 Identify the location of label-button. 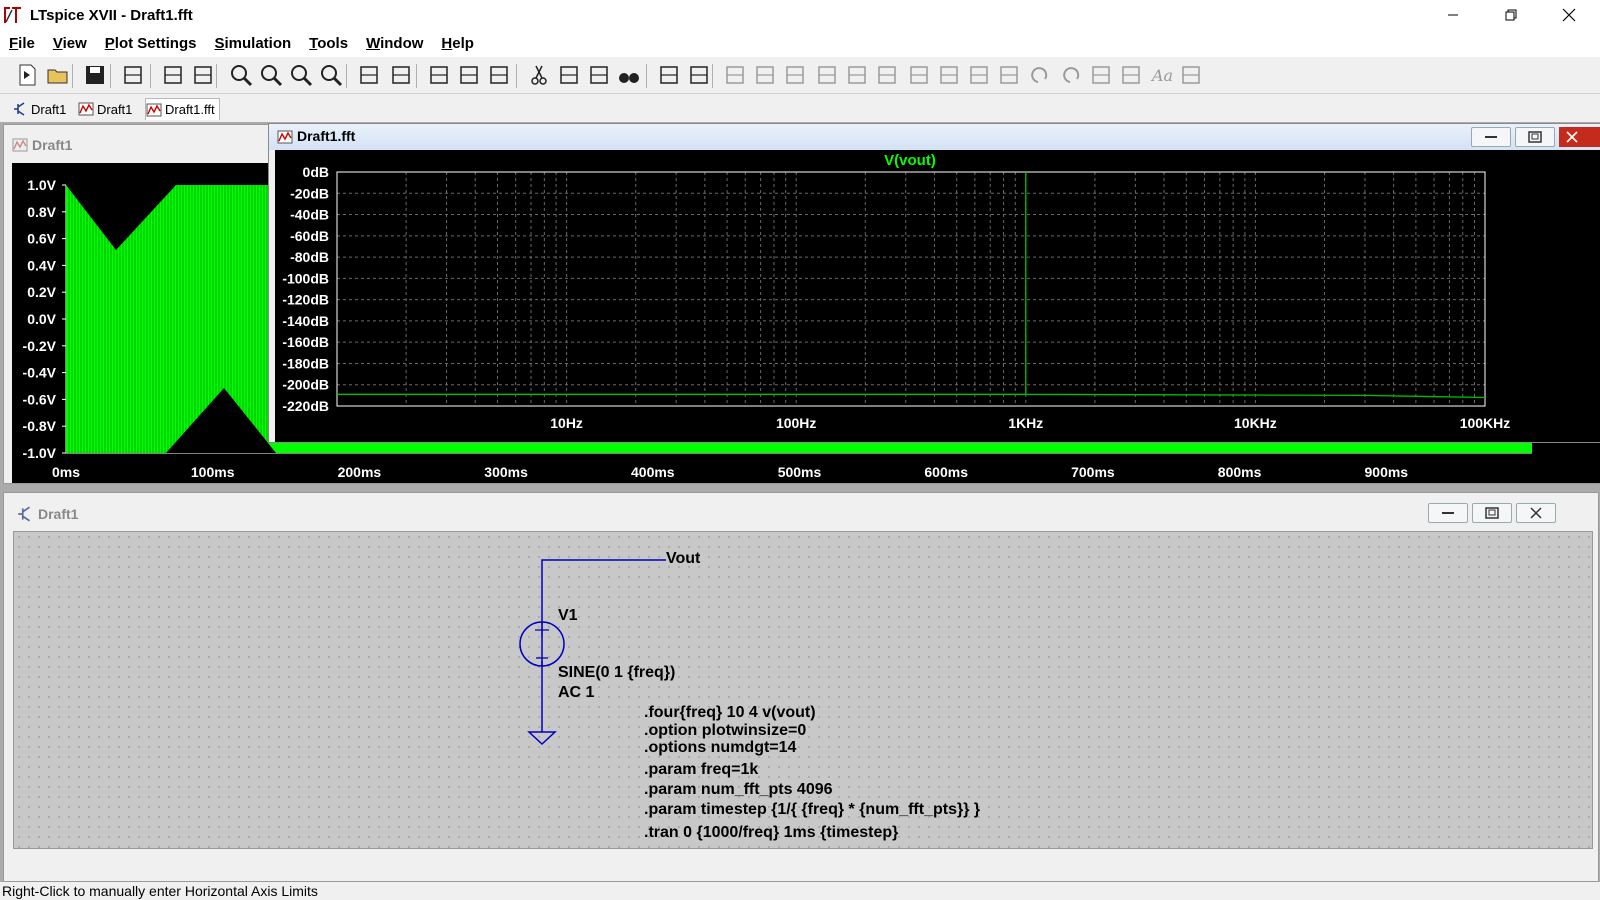
(795, 75).